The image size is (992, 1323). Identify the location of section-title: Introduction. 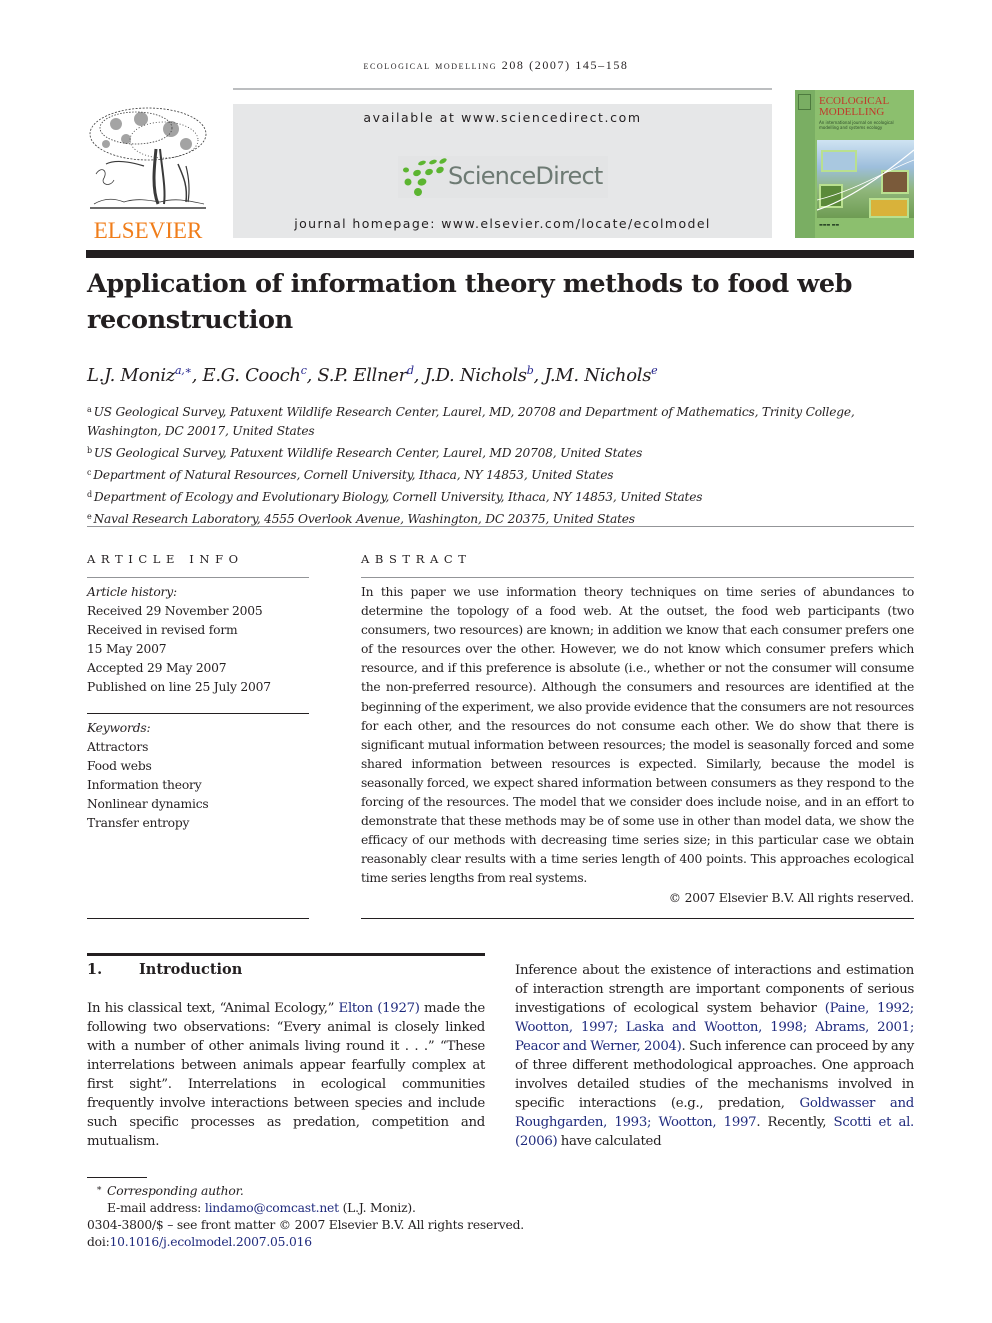
(191, 969).